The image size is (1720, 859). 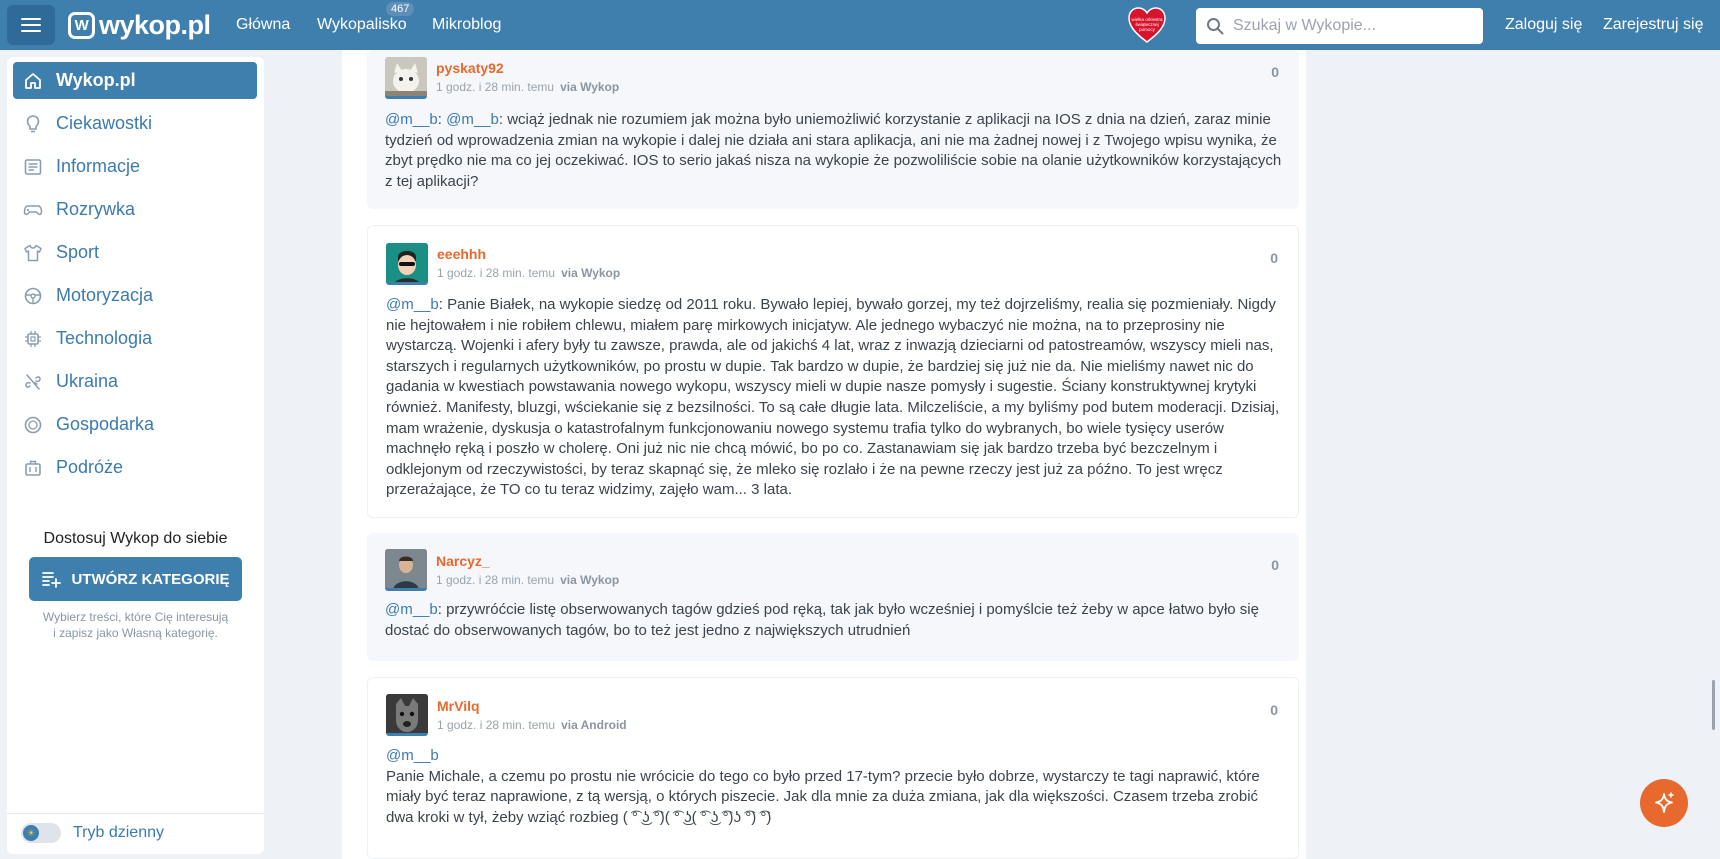 What do you see at coordinates (118, 832) in the screenshot?
I see `theme-label: Tryb dzienny` at bounding box center [118, 832].